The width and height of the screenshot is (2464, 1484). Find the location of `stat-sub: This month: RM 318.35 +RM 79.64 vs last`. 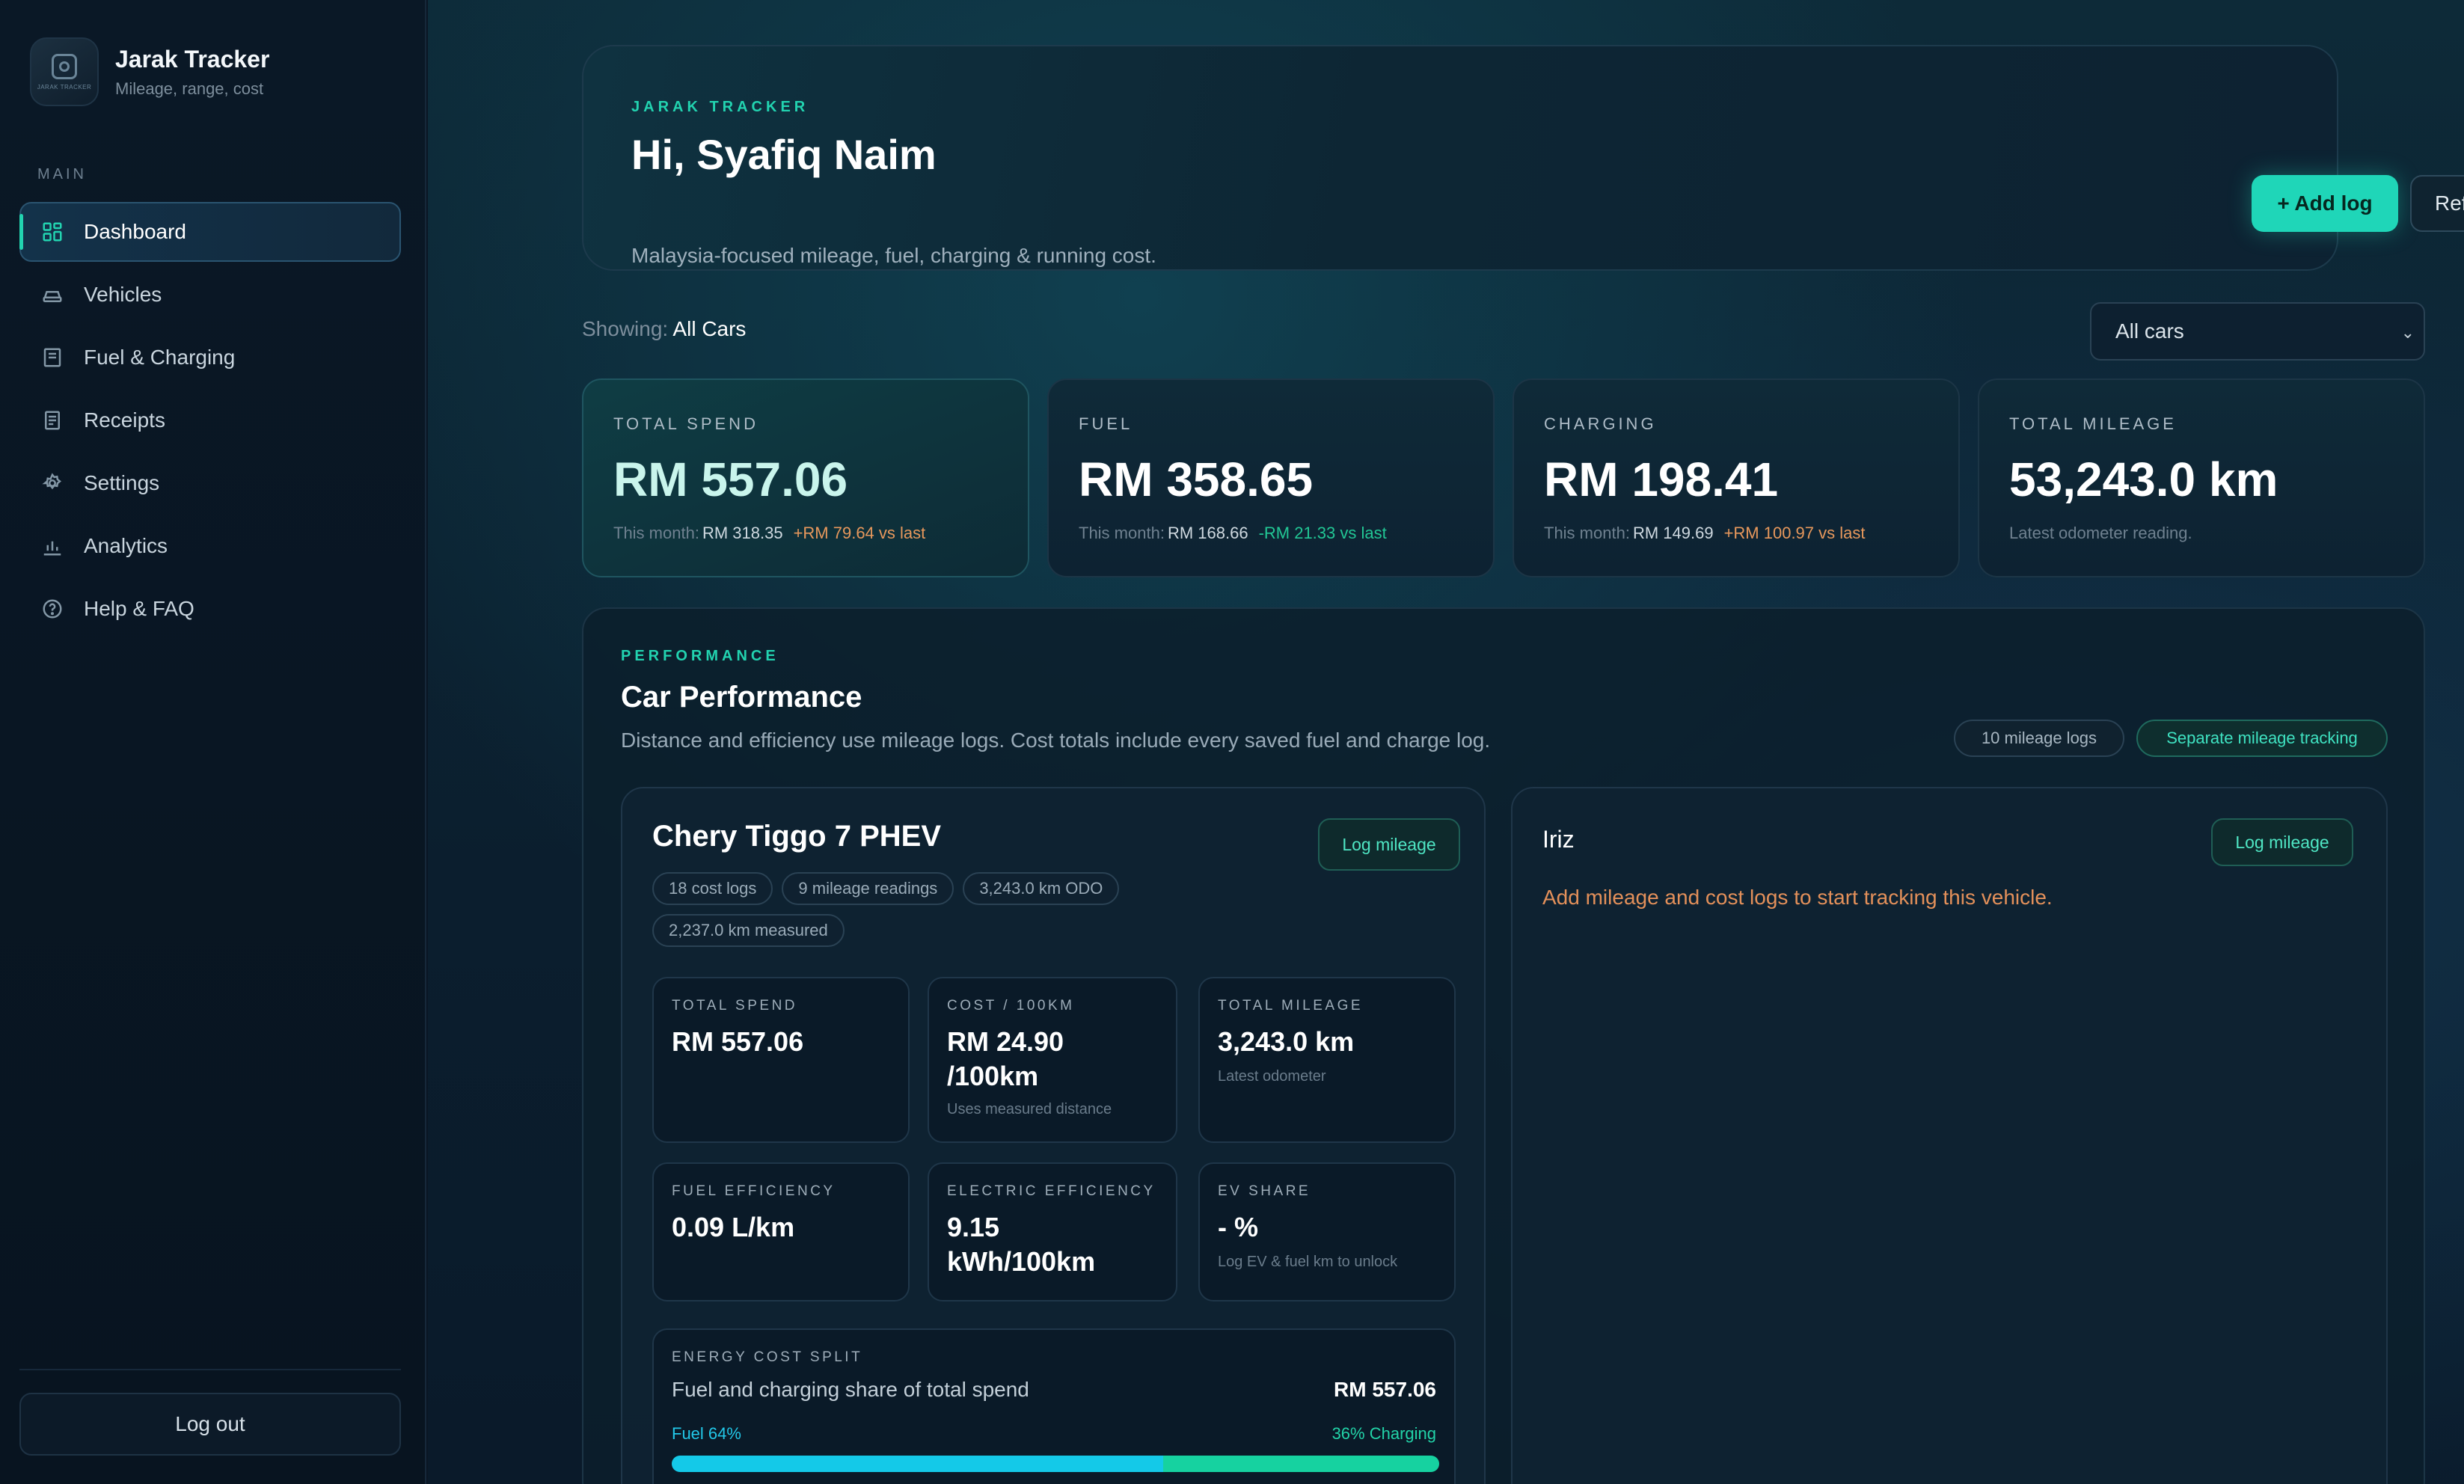

stat-sub: This month: RM 318.35 +RM 79.64 vs last is located at coordinates (769, 533).